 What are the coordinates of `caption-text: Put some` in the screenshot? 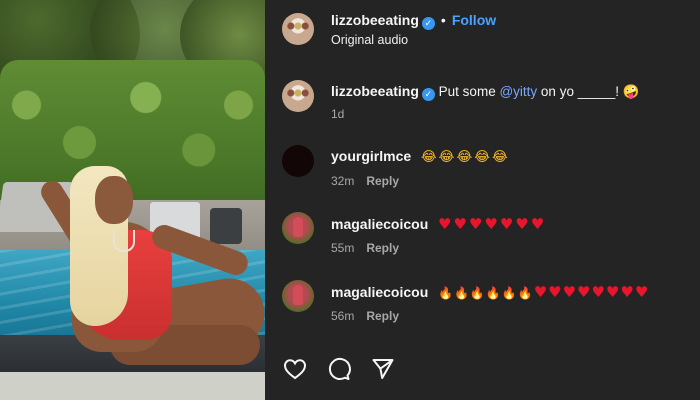 It's located at (469, 91).